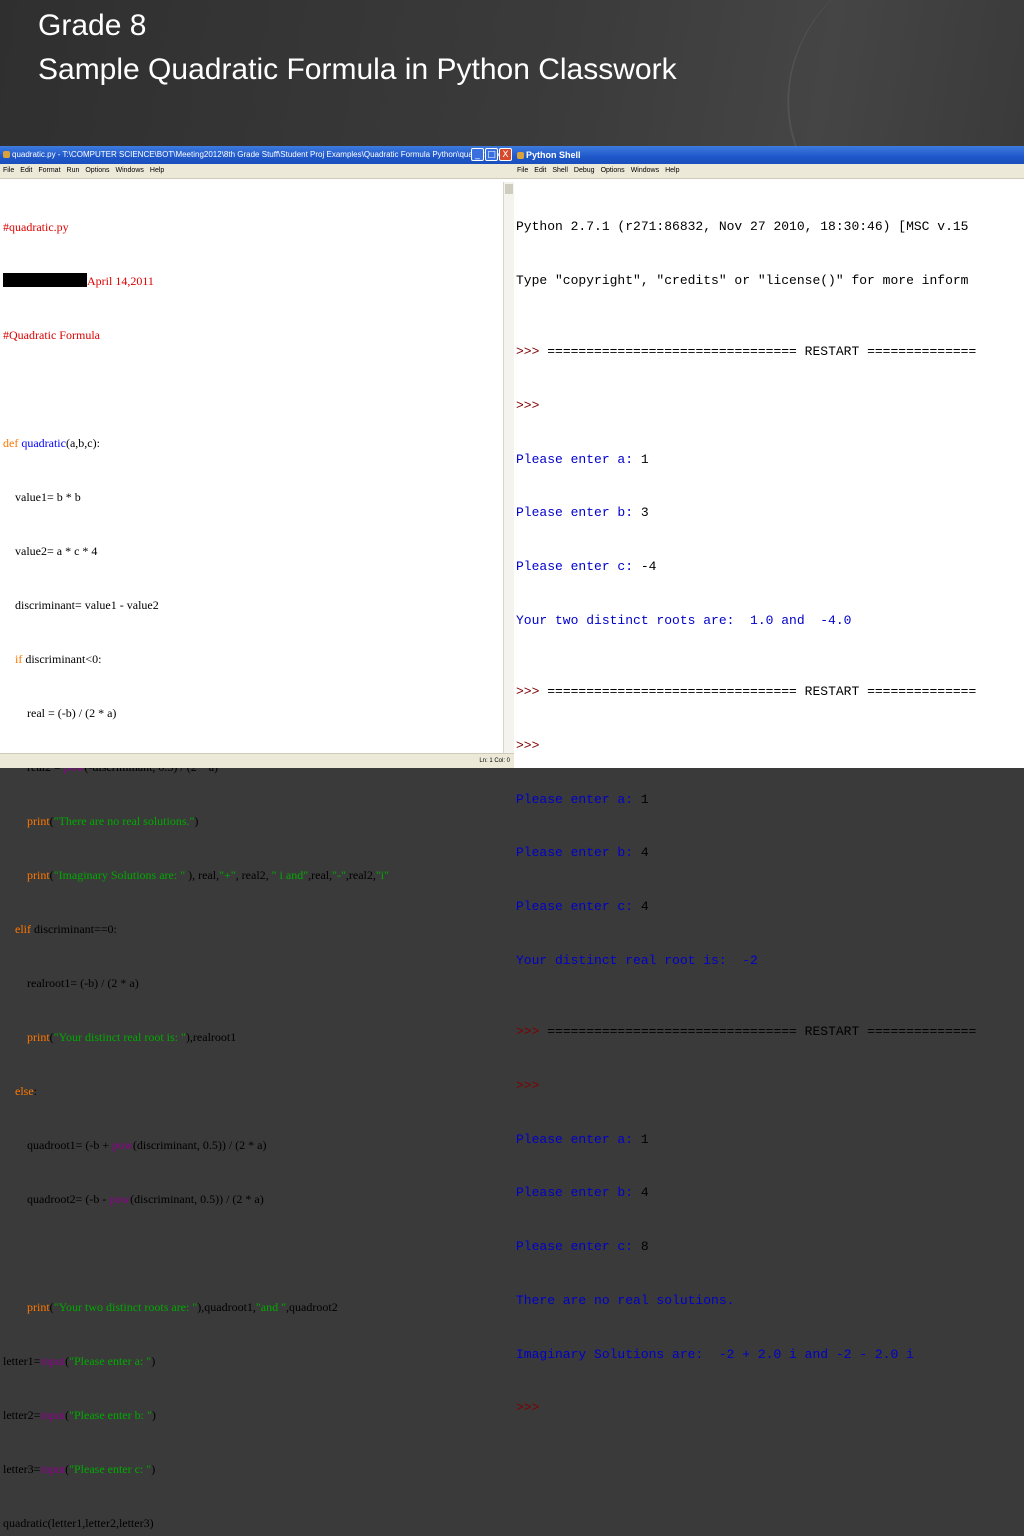 The width and height of the screenshot is (1024, 1536). I want to click on code-line: value2= a * c * 4, so click(50, 551).